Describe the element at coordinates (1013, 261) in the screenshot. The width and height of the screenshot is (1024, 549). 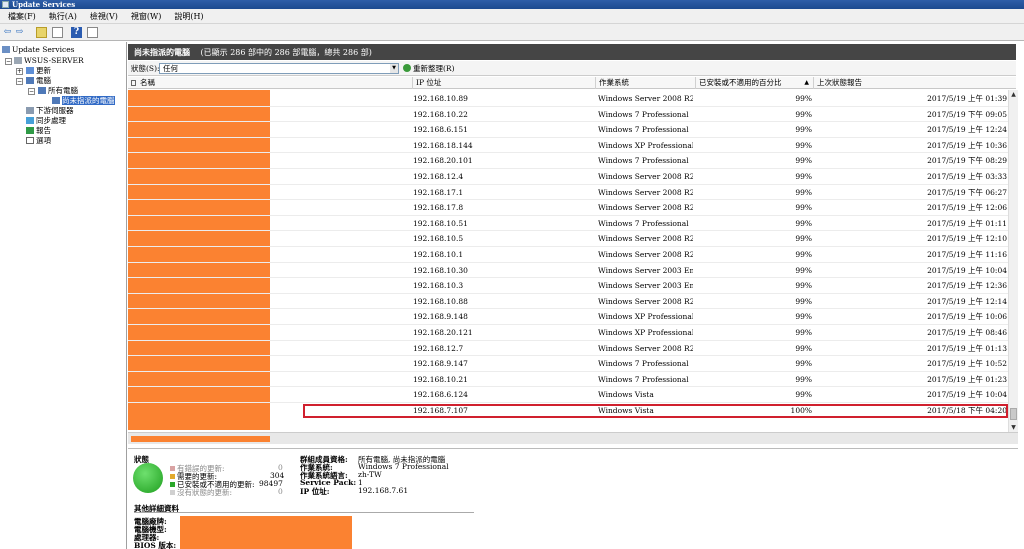
I see `vertical-scrollbar: ▲ ▼` at that location.